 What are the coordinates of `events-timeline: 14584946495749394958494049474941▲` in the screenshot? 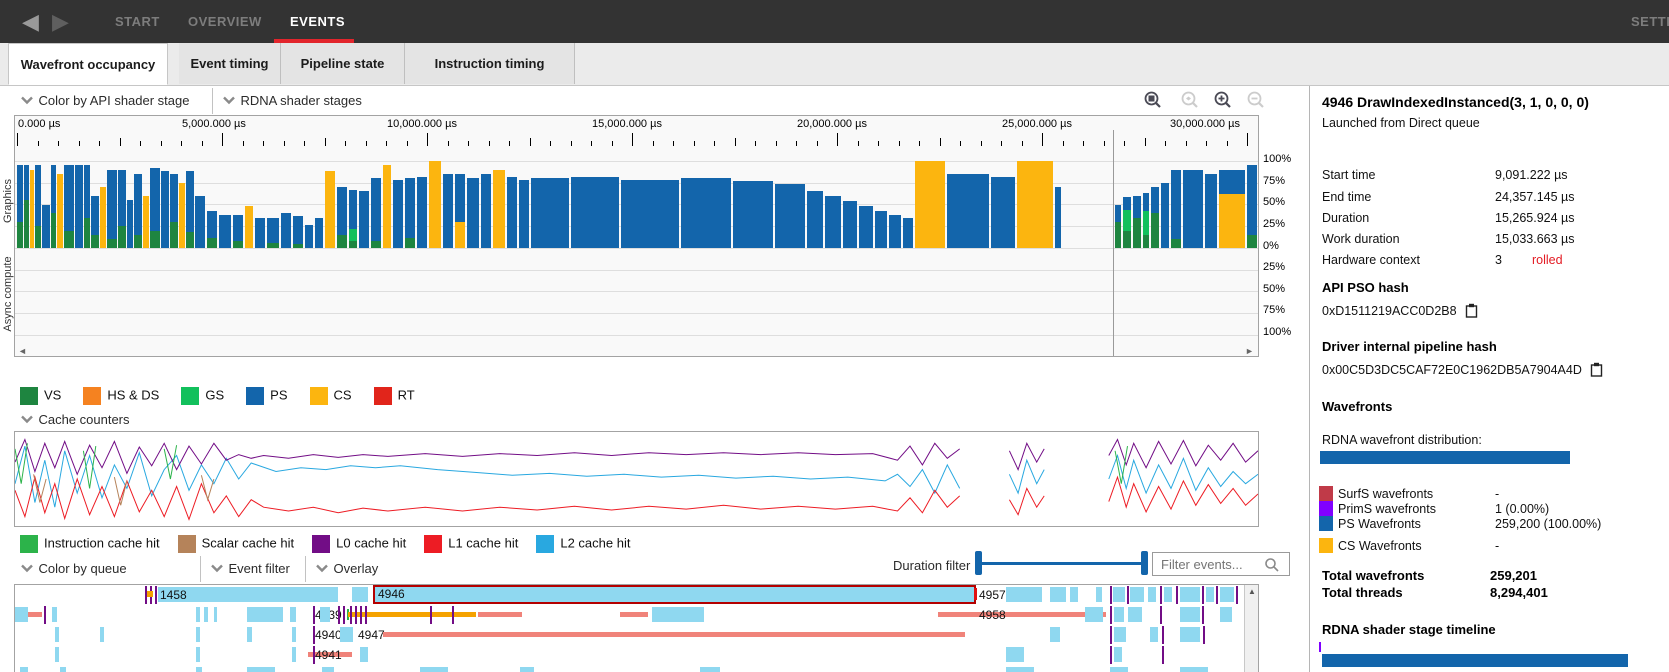 It's located at (636, 628).